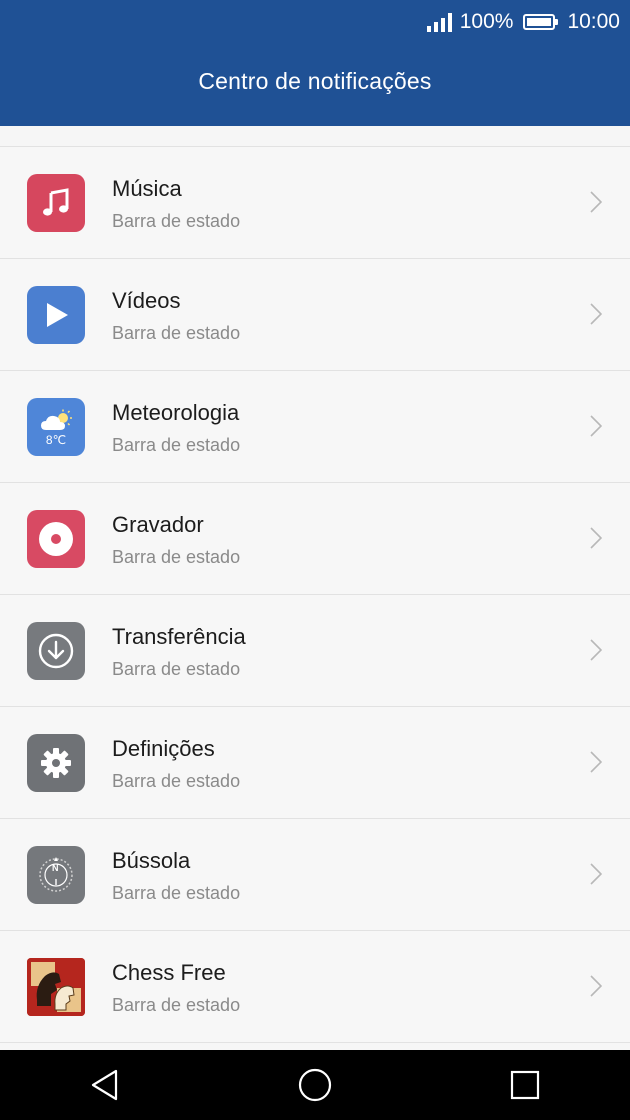  Describe the element at coordinates (158, 524) in the screenshot. I see `app-name: Gravador` at that location.